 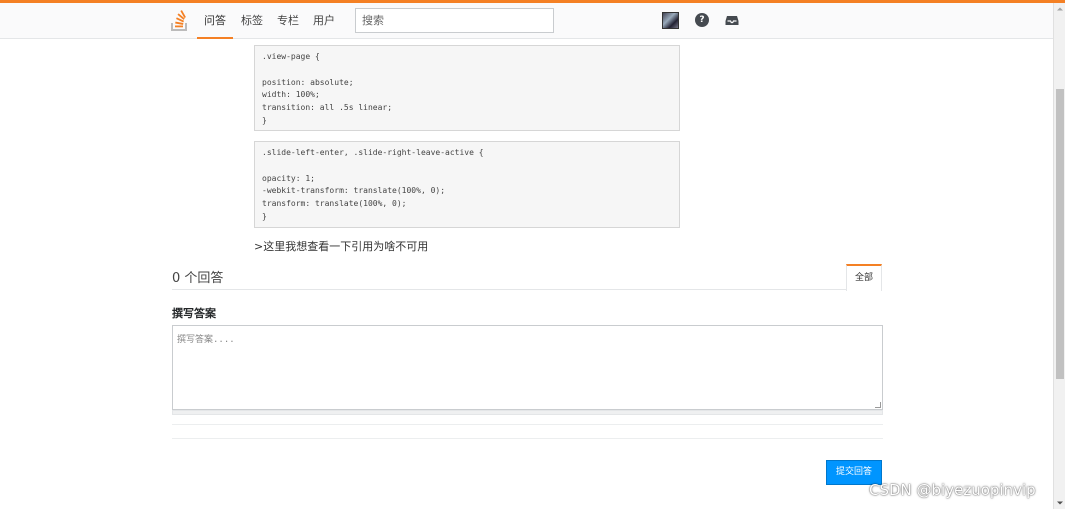 I want to click on scrollbar-thumb, so click(x=1060, y=234).